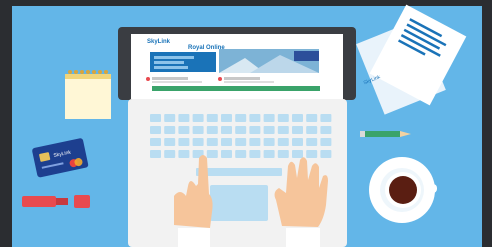 This screenshot has height=247, width=492. I want to click on space-bar-key, so click(239, 172).